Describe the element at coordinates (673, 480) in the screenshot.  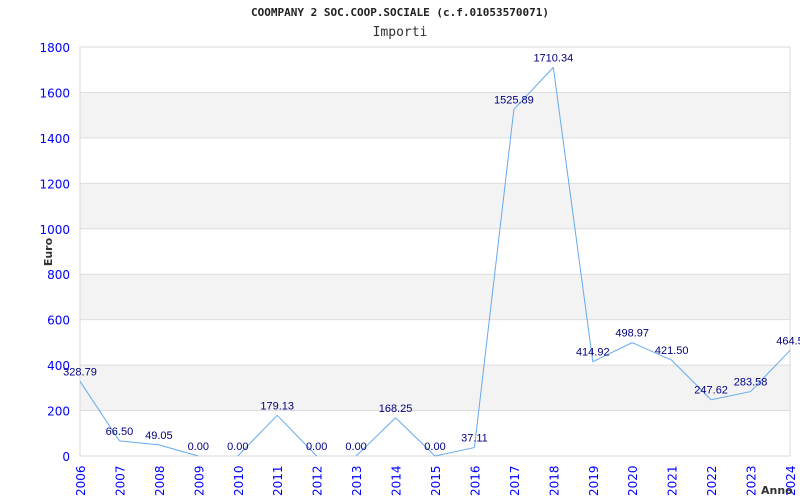
I see `x-tick-label: 2021` at that location.